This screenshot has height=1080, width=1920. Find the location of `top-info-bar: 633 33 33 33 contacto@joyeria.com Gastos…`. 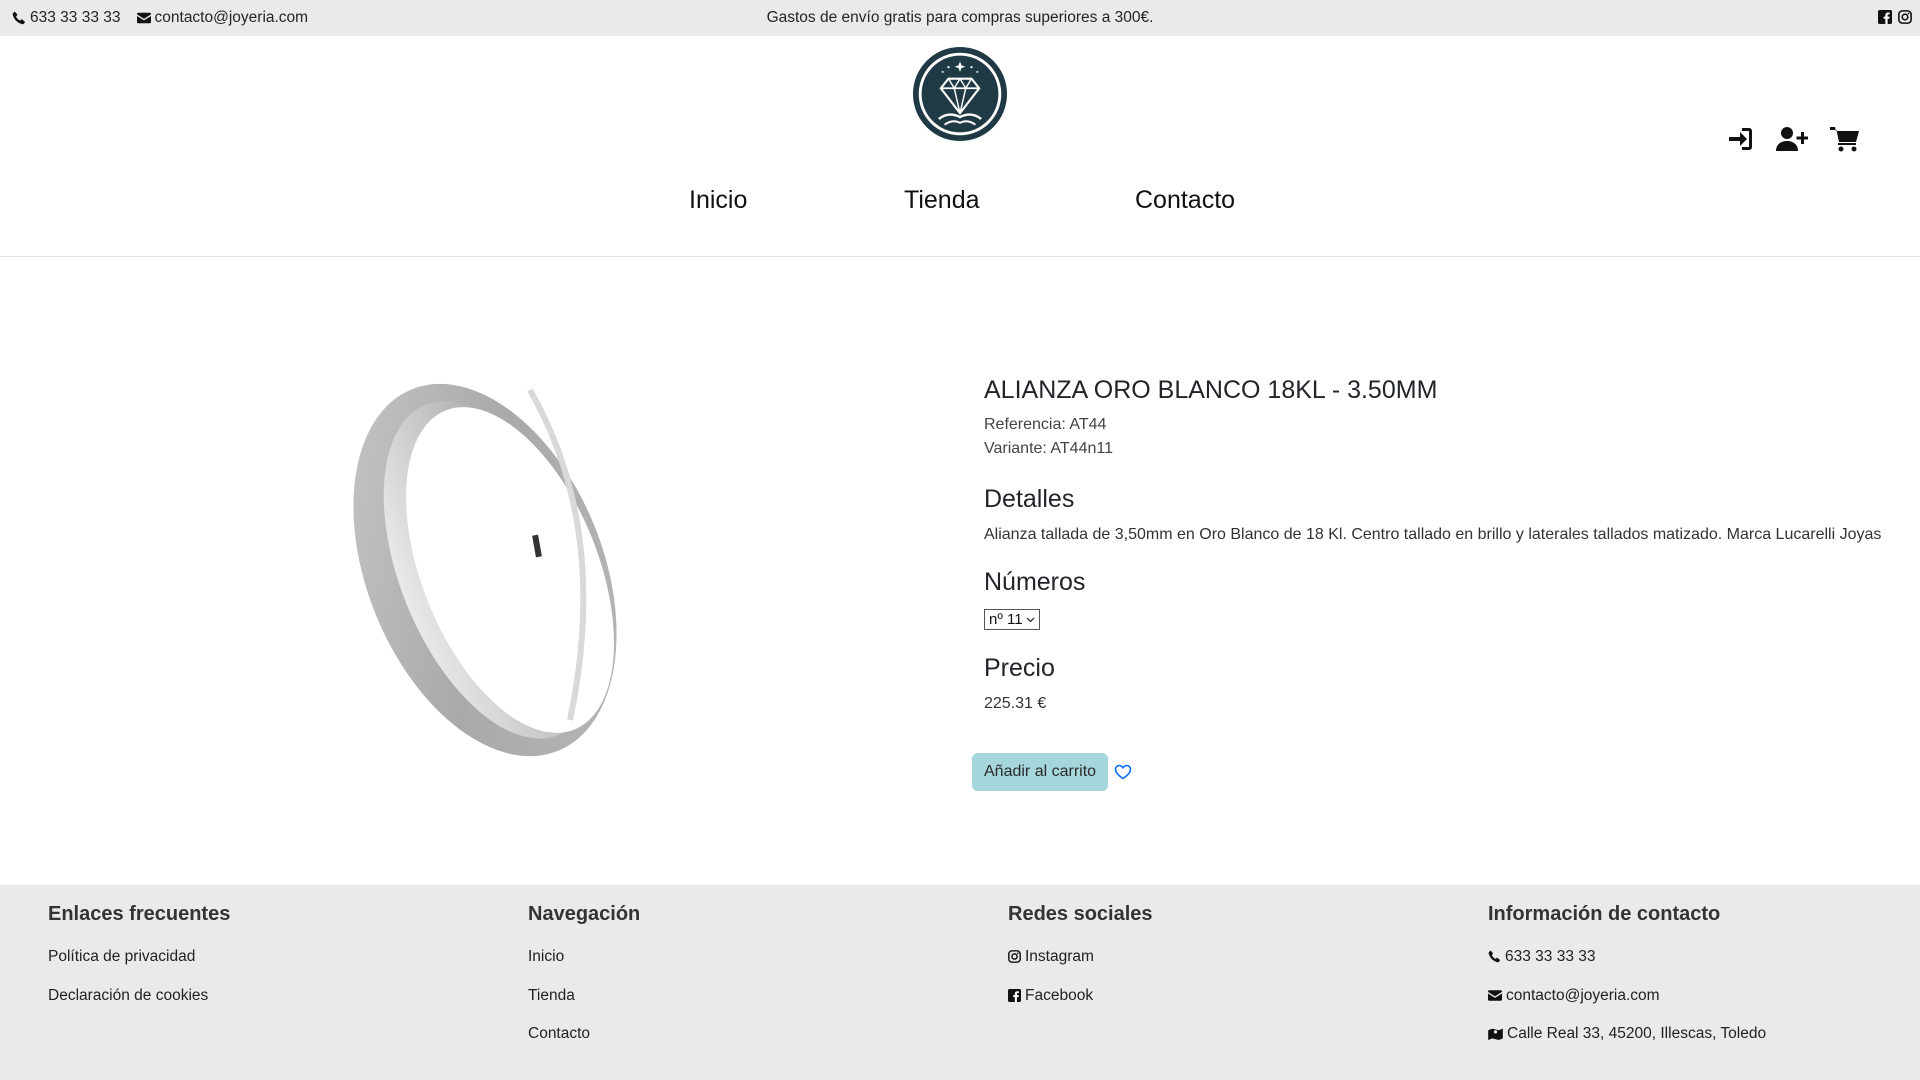

top-info-bar: 633 33 33 33 contacto@joyeria.com Gastos… is located at coordinates (960, 18).